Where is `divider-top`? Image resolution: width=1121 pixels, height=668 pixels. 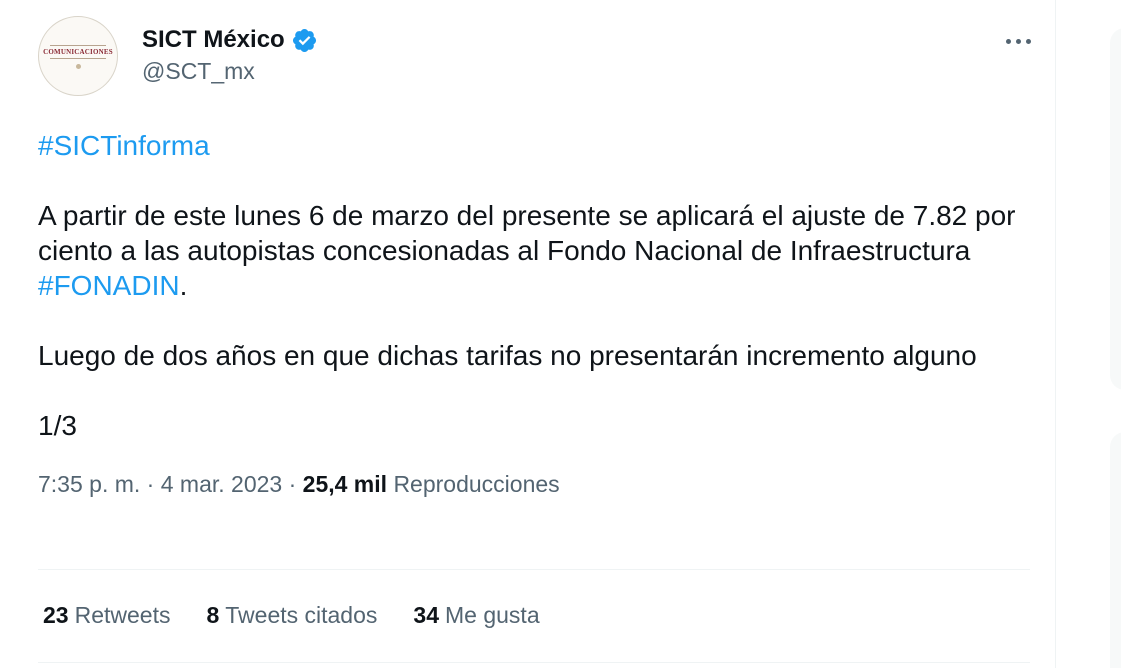 divider-top is located at coordinates (534, 569).